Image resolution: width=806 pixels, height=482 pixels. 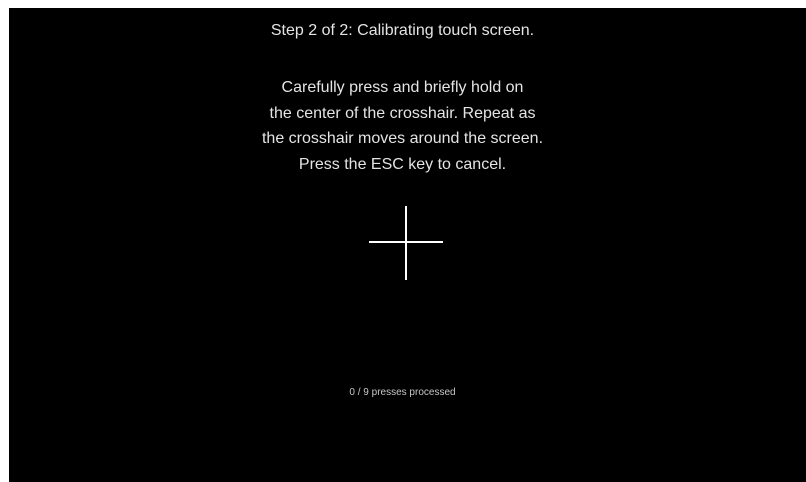 What do you see at coordinates (402, 113) in the screenshot?
I see `instruction-line: the center of the crosshair. Repeat as` at bounding box center [402, 113].